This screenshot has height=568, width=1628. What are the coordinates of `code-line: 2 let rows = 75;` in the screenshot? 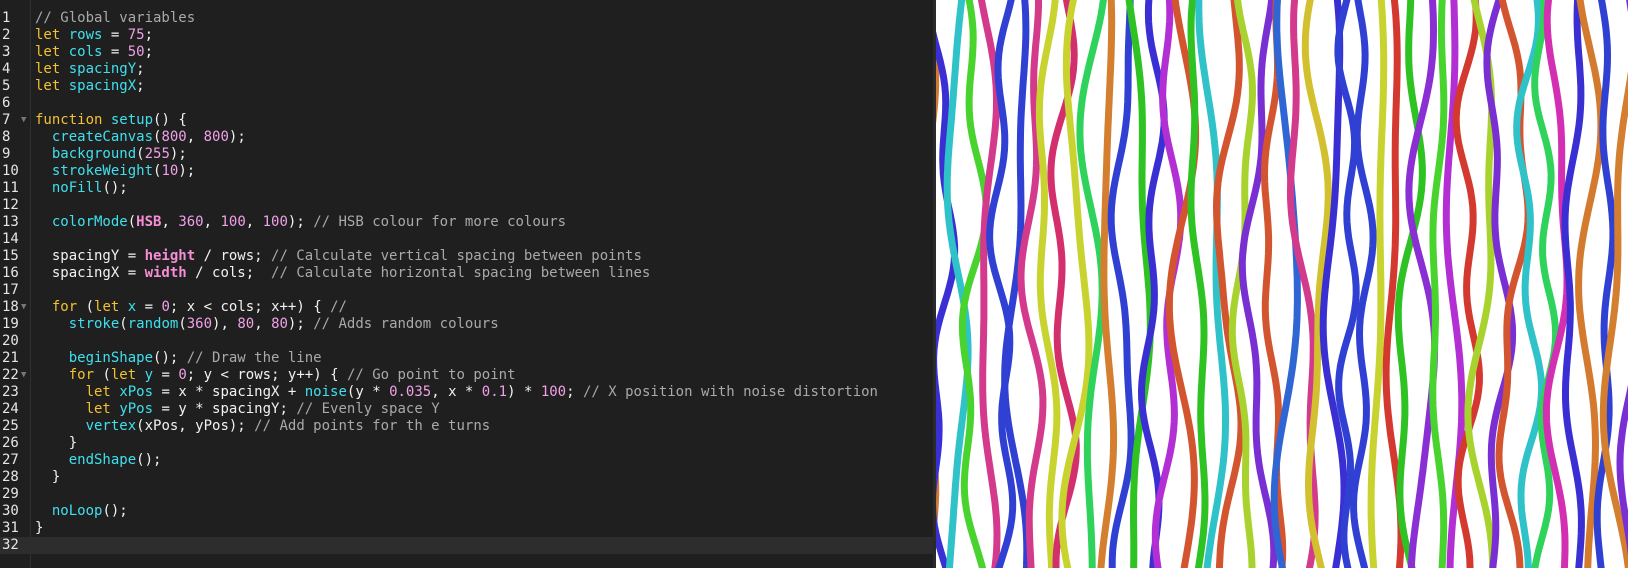 It's located at (466, 35).